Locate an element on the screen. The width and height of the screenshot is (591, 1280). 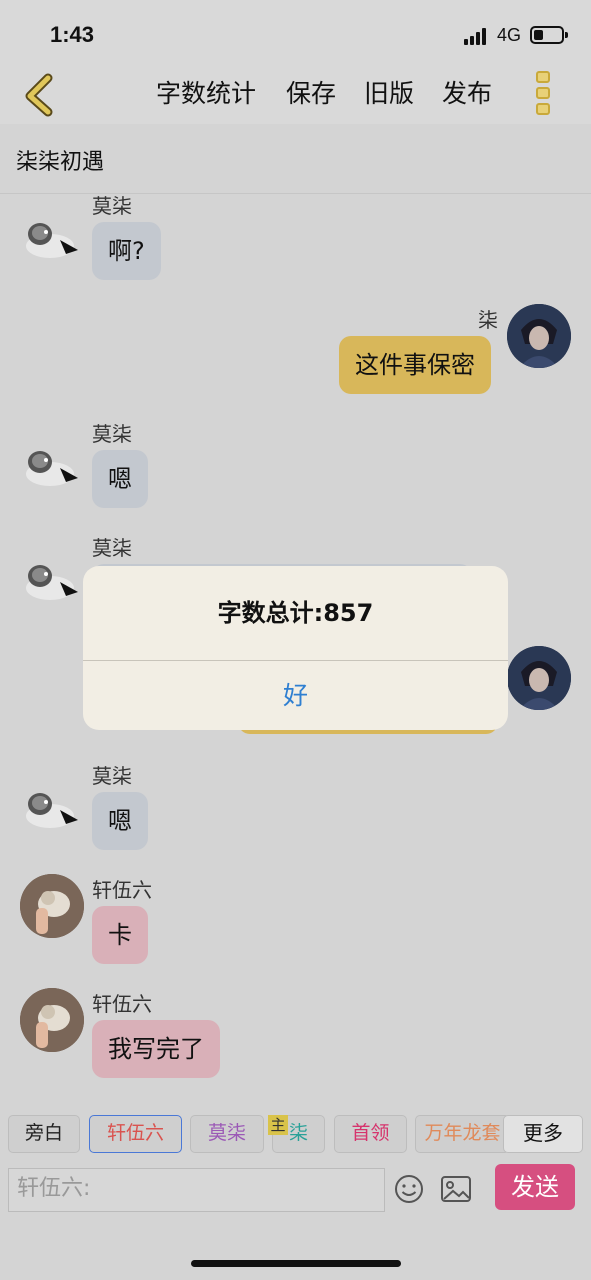
dialog-message: 字数总计:857 is located at coordinates (295, 613).